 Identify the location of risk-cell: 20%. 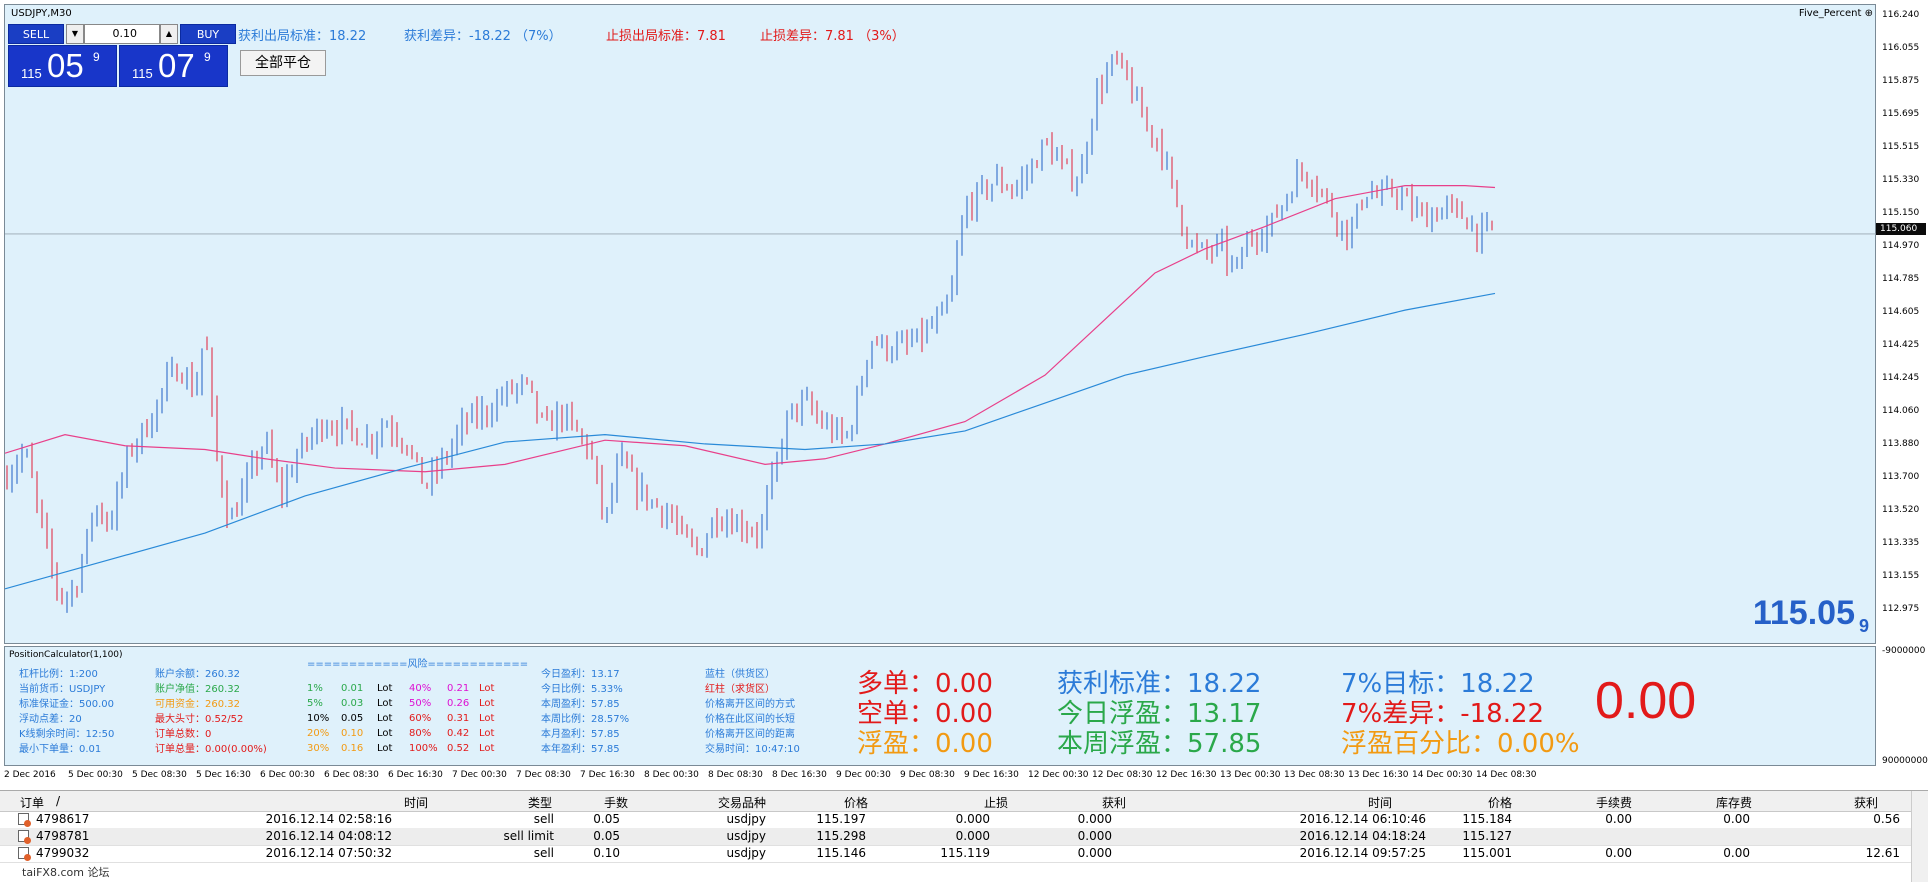
(318, 733).